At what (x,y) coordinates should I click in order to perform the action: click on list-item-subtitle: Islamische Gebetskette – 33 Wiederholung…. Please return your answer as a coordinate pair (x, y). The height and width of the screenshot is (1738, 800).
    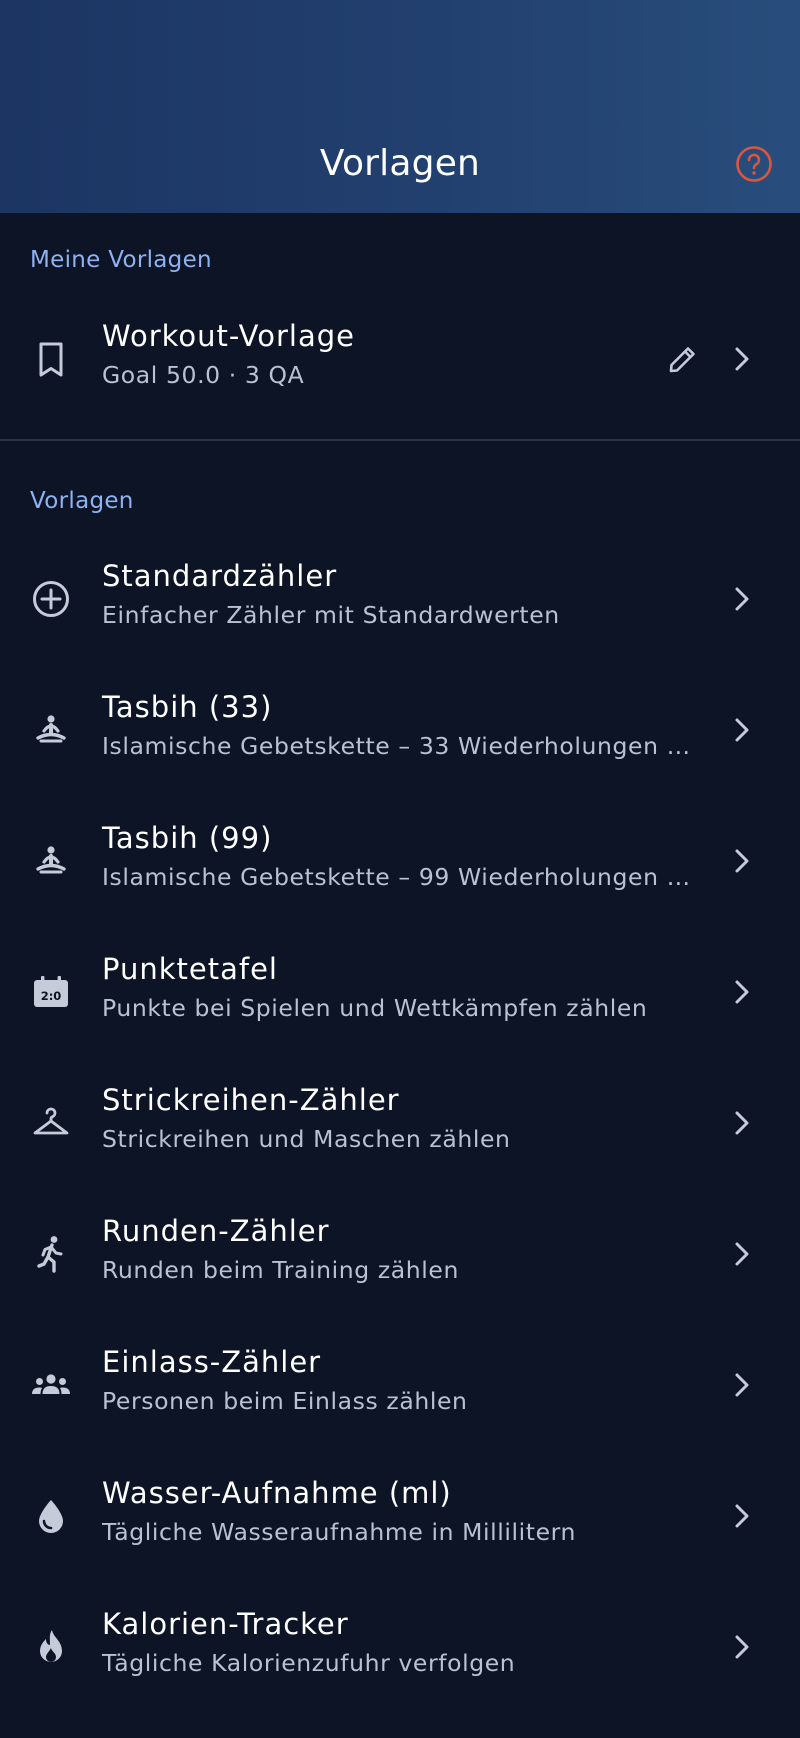
    Looking at the image, I should click on (396, 746).